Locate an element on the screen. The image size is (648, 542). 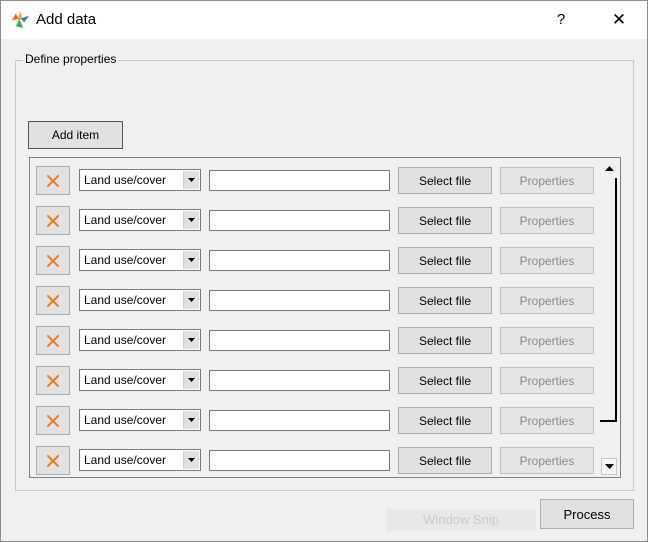
scroll-down-button is located at coordinates (609, 466).